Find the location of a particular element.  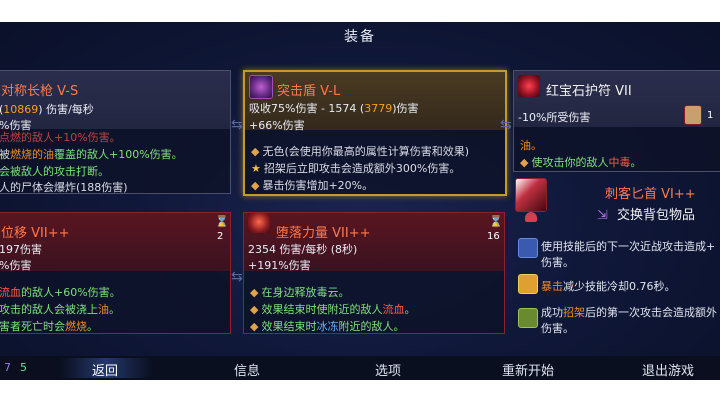

effect-row-1: 使用技能后的下一次近战攻击造成+ is located at coordinates (628, 246).